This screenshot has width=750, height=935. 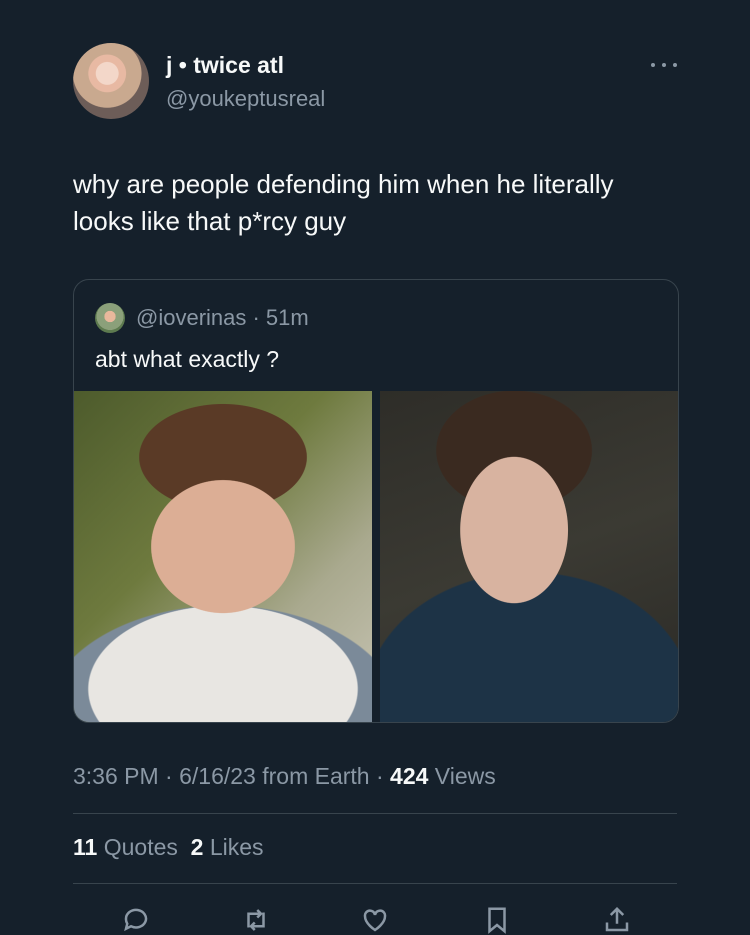 I want to click on quotes-label: Quotes, so click(x=143, y=847).